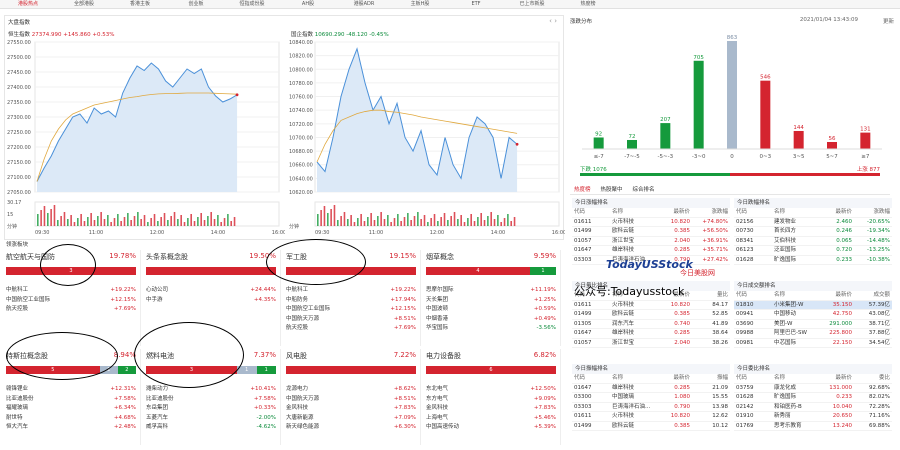 The image size is (900, 450). What do you see at coordinates (813, 324) in the screenshot?
I see `rank-table-row: 03690 美团-W 291.000 38.71亿` at bounding box center [813, 324].